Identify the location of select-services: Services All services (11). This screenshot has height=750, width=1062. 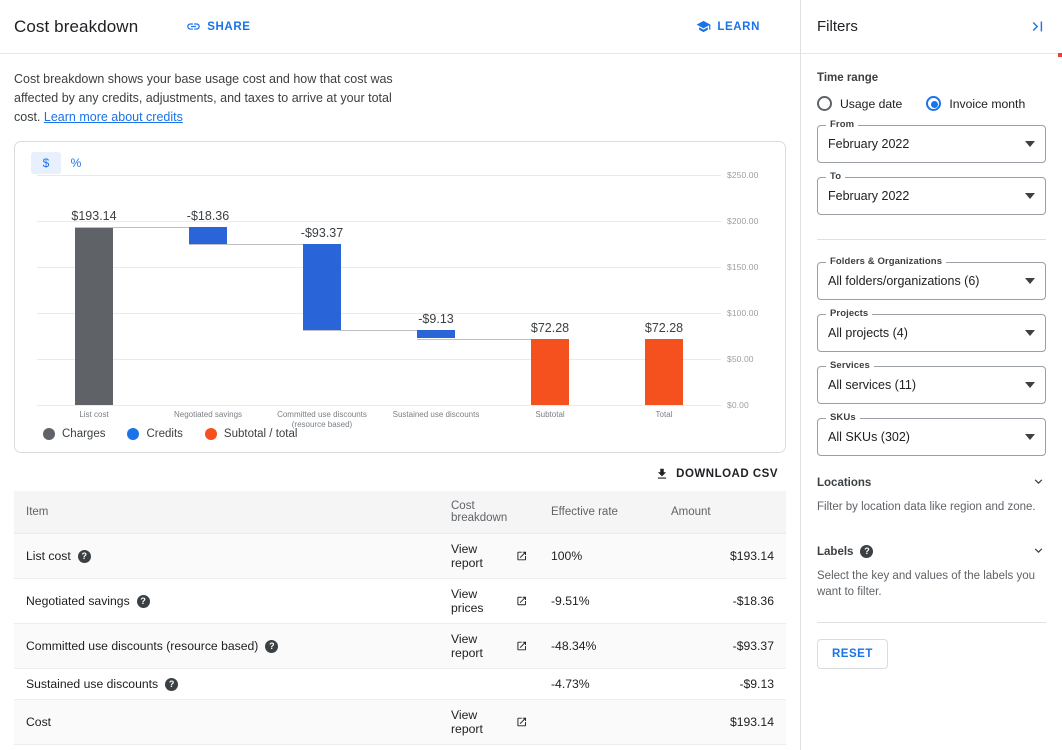
(931, 382).